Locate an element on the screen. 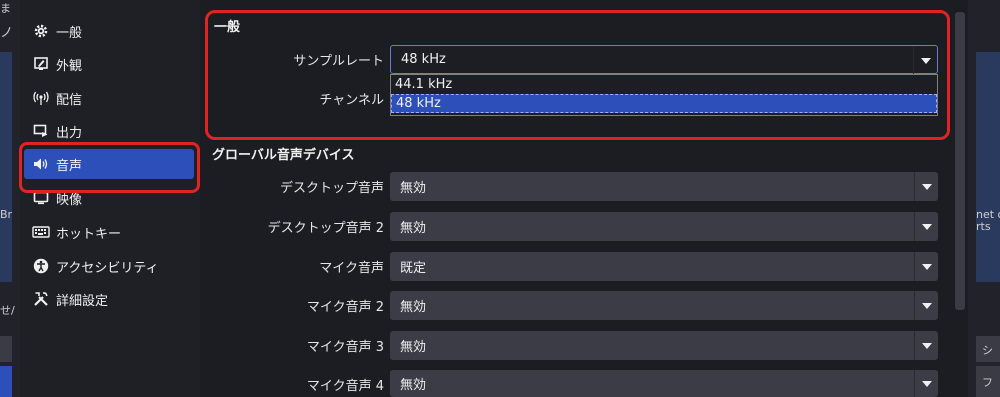  sidebar-item-general: 一般 is located at coordinates (109, 31).